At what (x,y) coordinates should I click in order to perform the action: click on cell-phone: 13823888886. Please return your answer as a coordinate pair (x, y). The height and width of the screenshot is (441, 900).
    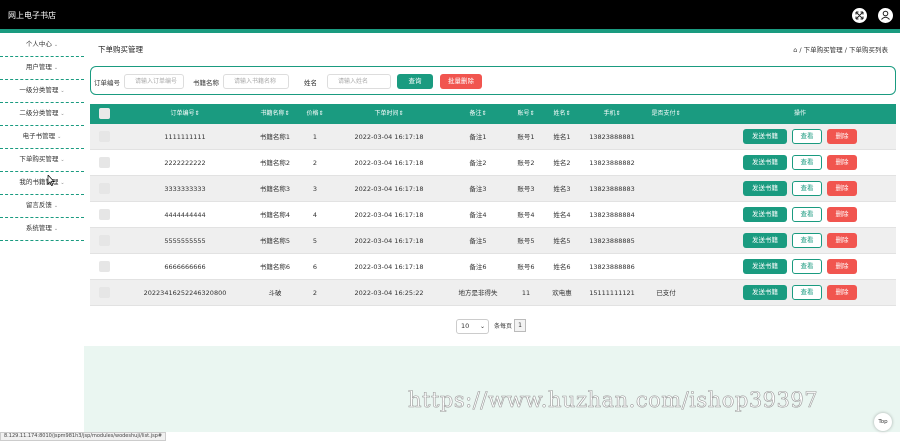
    Looking at the image, I should click on (612, 267).